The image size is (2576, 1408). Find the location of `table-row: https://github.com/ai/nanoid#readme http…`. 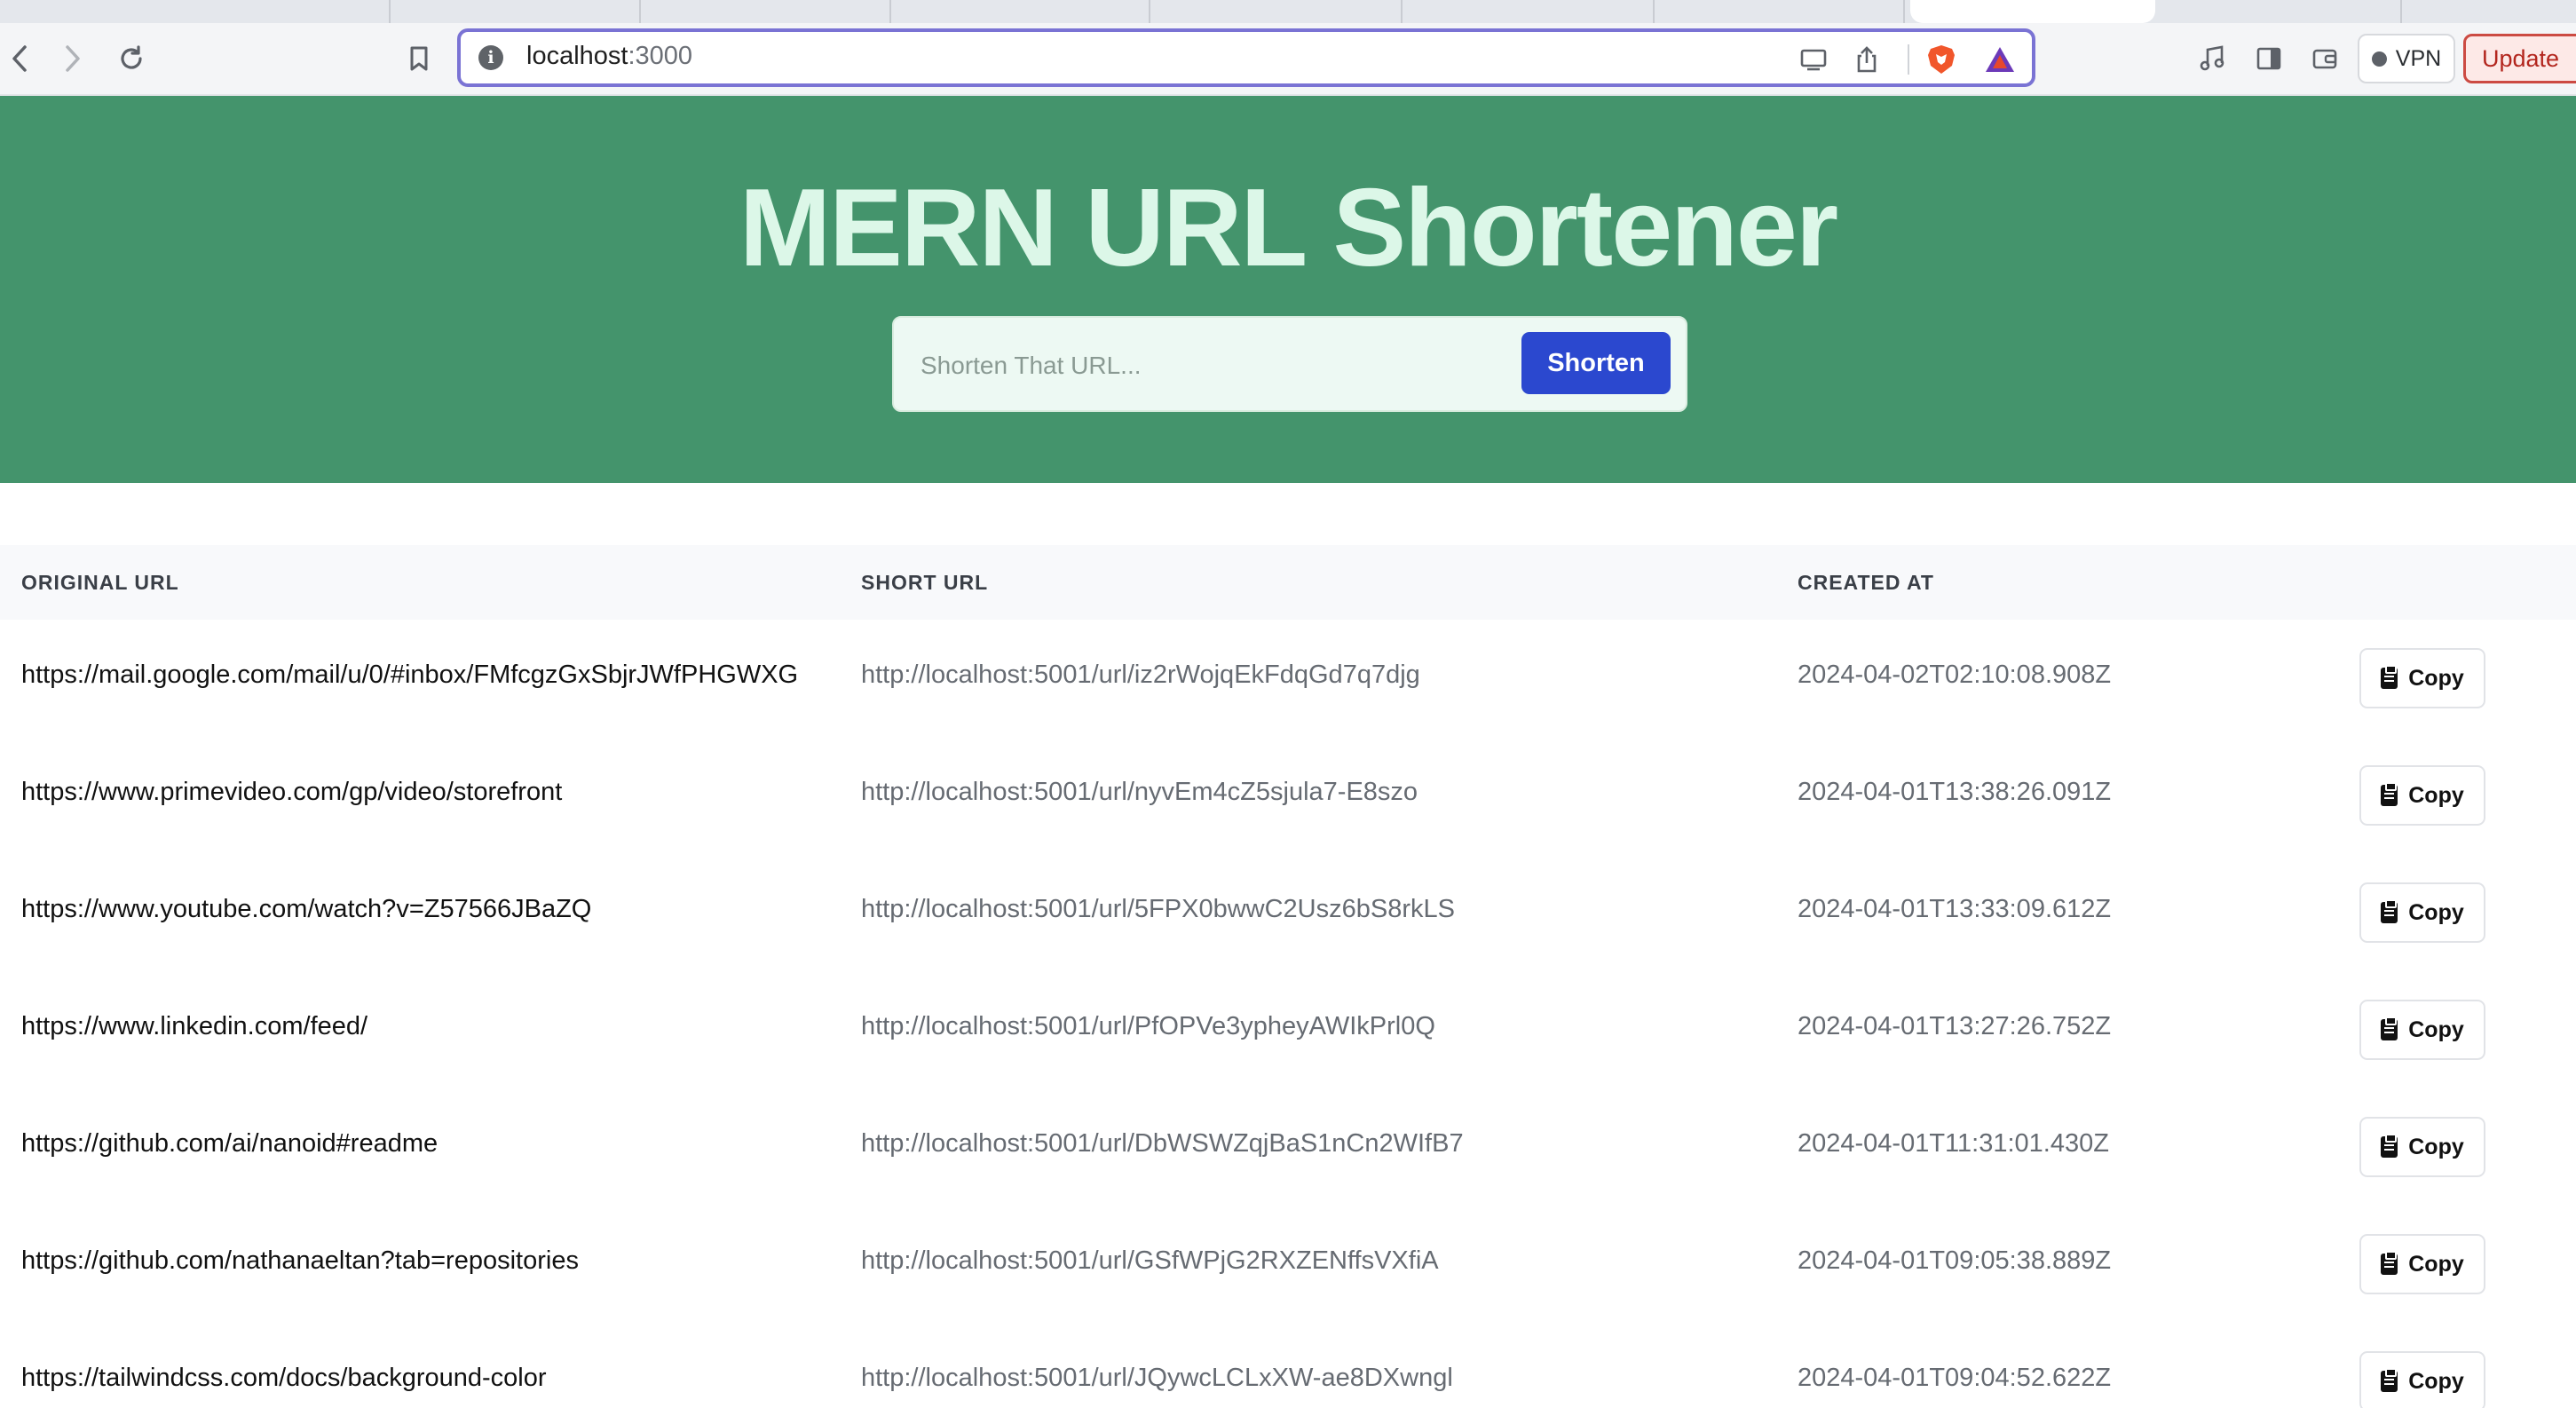

table-row: https://github.com/ai/nanoid#readme http… is located at coordinates (1288, 1147).